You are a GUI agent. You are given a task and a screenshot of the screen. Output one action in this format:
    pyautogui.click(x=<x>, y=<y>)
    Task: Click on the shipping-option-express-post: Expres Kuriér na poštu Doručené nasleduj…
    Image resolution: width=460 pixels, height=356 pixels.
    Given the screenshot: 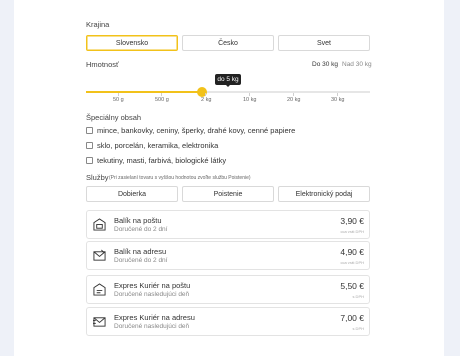 What is the action you would take?
    pyautogui.click(x=228, y=289)
    